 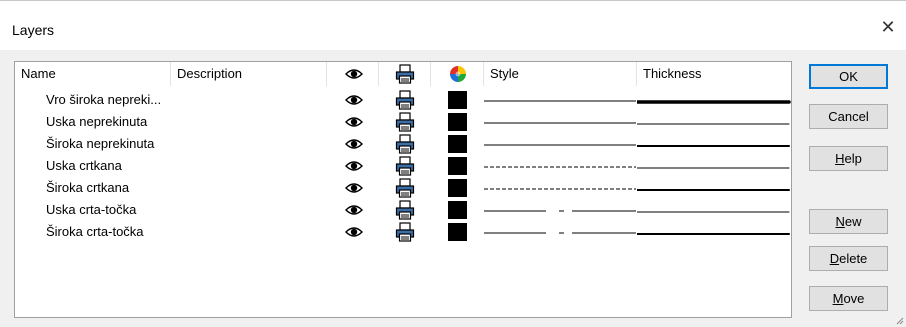 I want to click on color-wheel-icon, so click(x=458, y=74).